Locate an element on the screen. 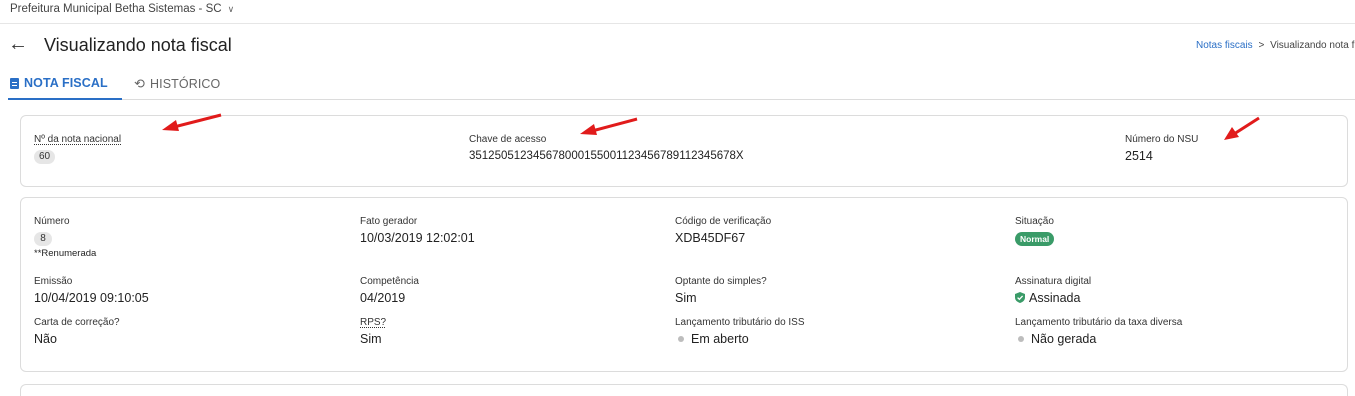 The width and height of the screenshot is (1355, 396). document-icon is located at coordinates (14, 83).